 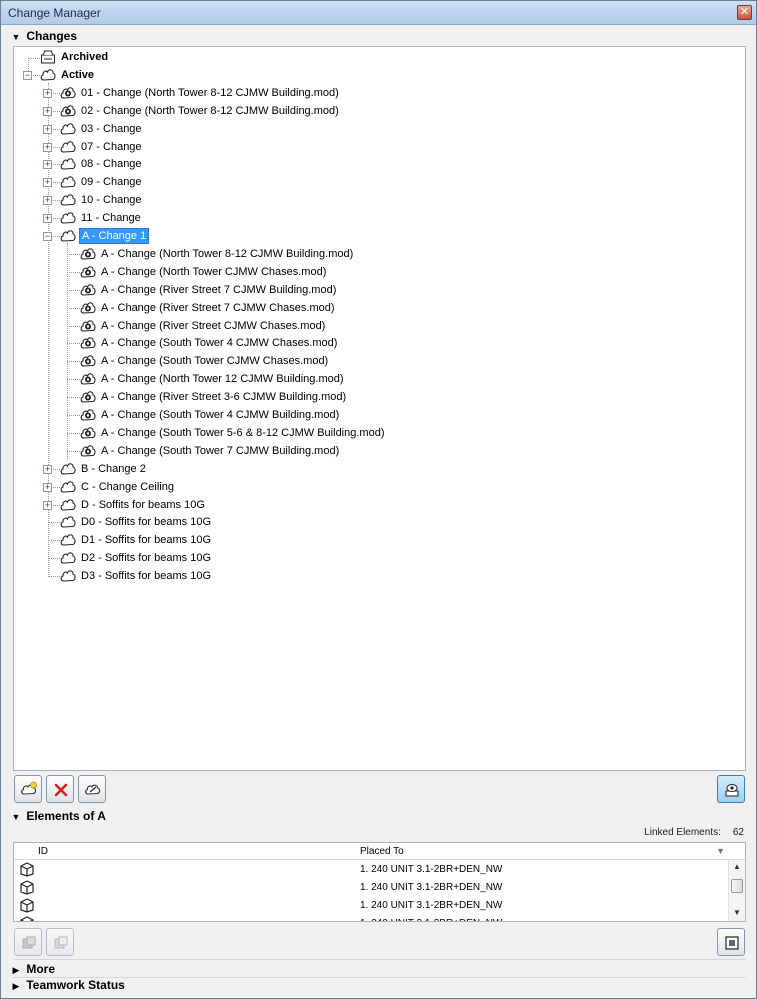 What do you see at coordinates (720, 851) in the screenshot?
I see `sort-dropdown-icon: ▼` at bounding box center [720, 851].